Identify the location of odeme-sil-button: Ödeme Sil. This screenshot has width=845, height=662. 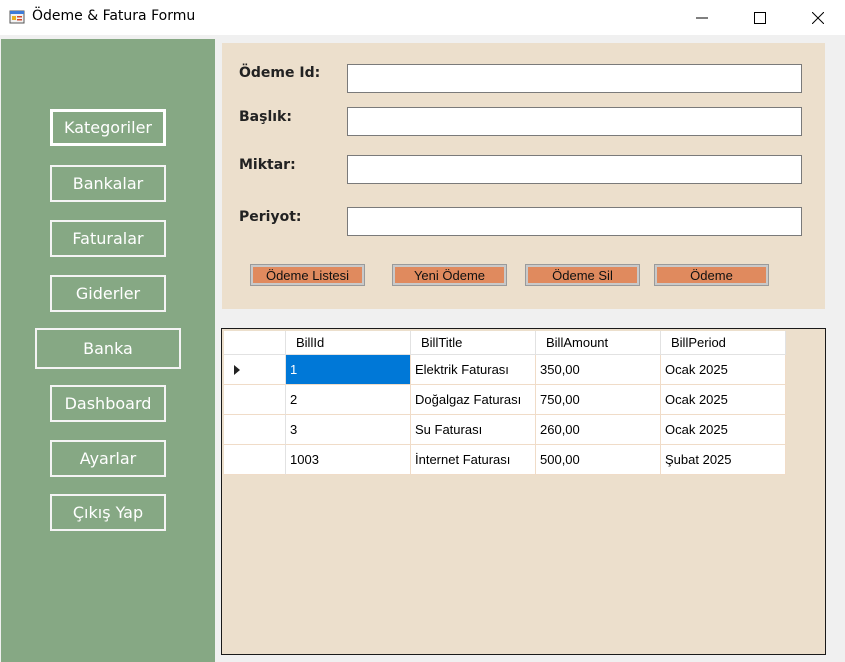
(582, 275).